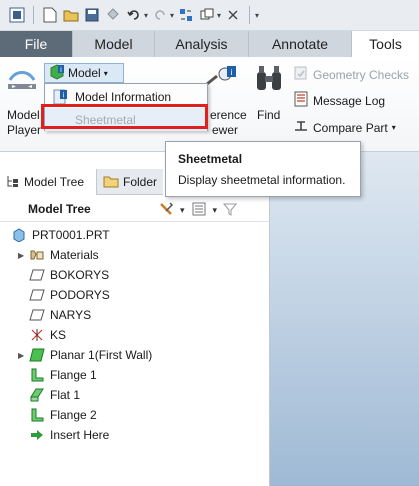  What do you see at coordinates (230, 210) in the screenshot?
I see `filter-icon` at bounding box center [230, 210].